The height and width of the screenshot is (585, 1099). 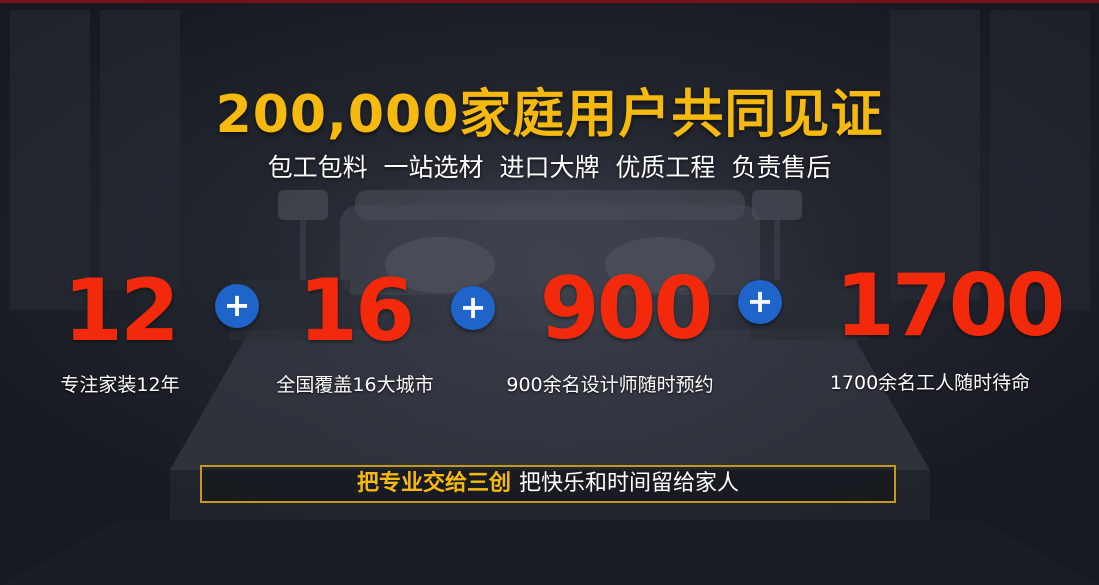 What do you see at coordinates (433, 483) in the screenshot?
I see `slogan-strong: 把专业交给三创` at bounding box center [433, 483].